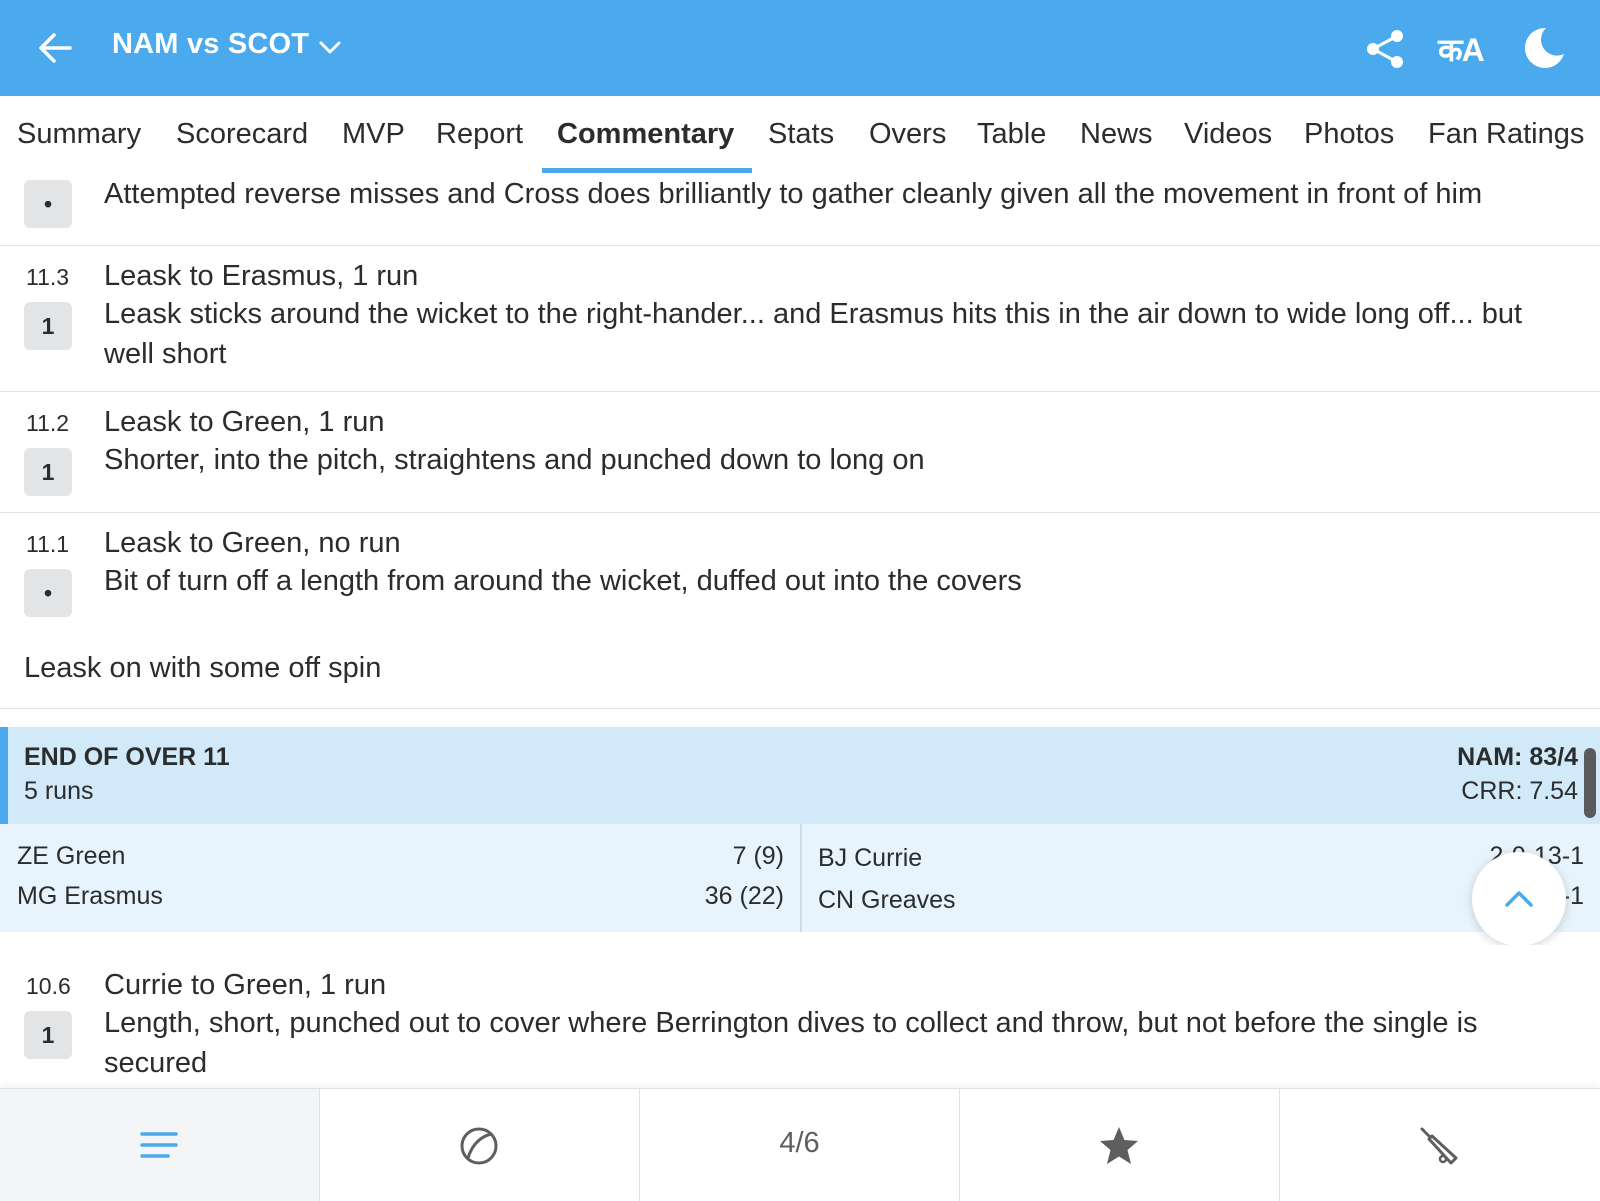 The width and height of the screenshot is (1600, 1201). Describe the element at coordinates (1385, 49) in the screenshot. I see `share-icon` at that location.